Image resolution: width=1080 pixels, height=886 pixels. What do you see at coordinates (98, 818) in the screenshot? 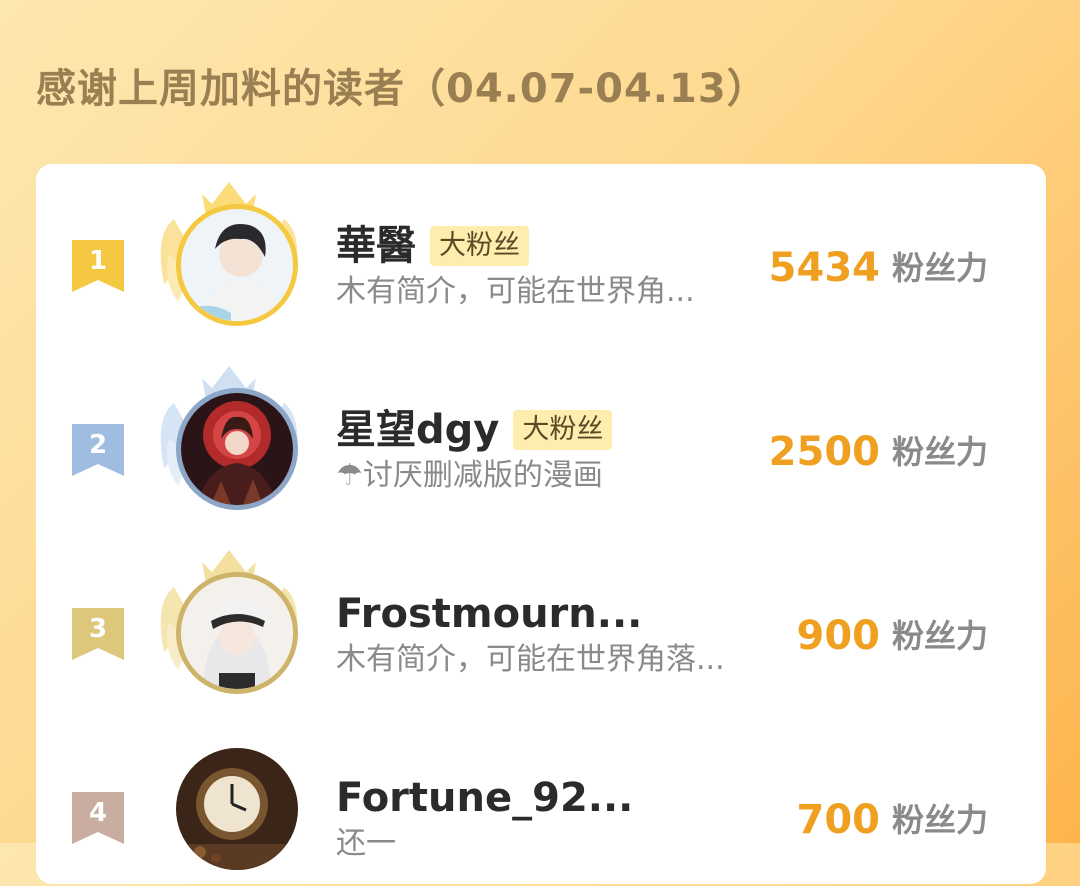
I see `rank-ribbon: 4` at bounding box center [98, 818].